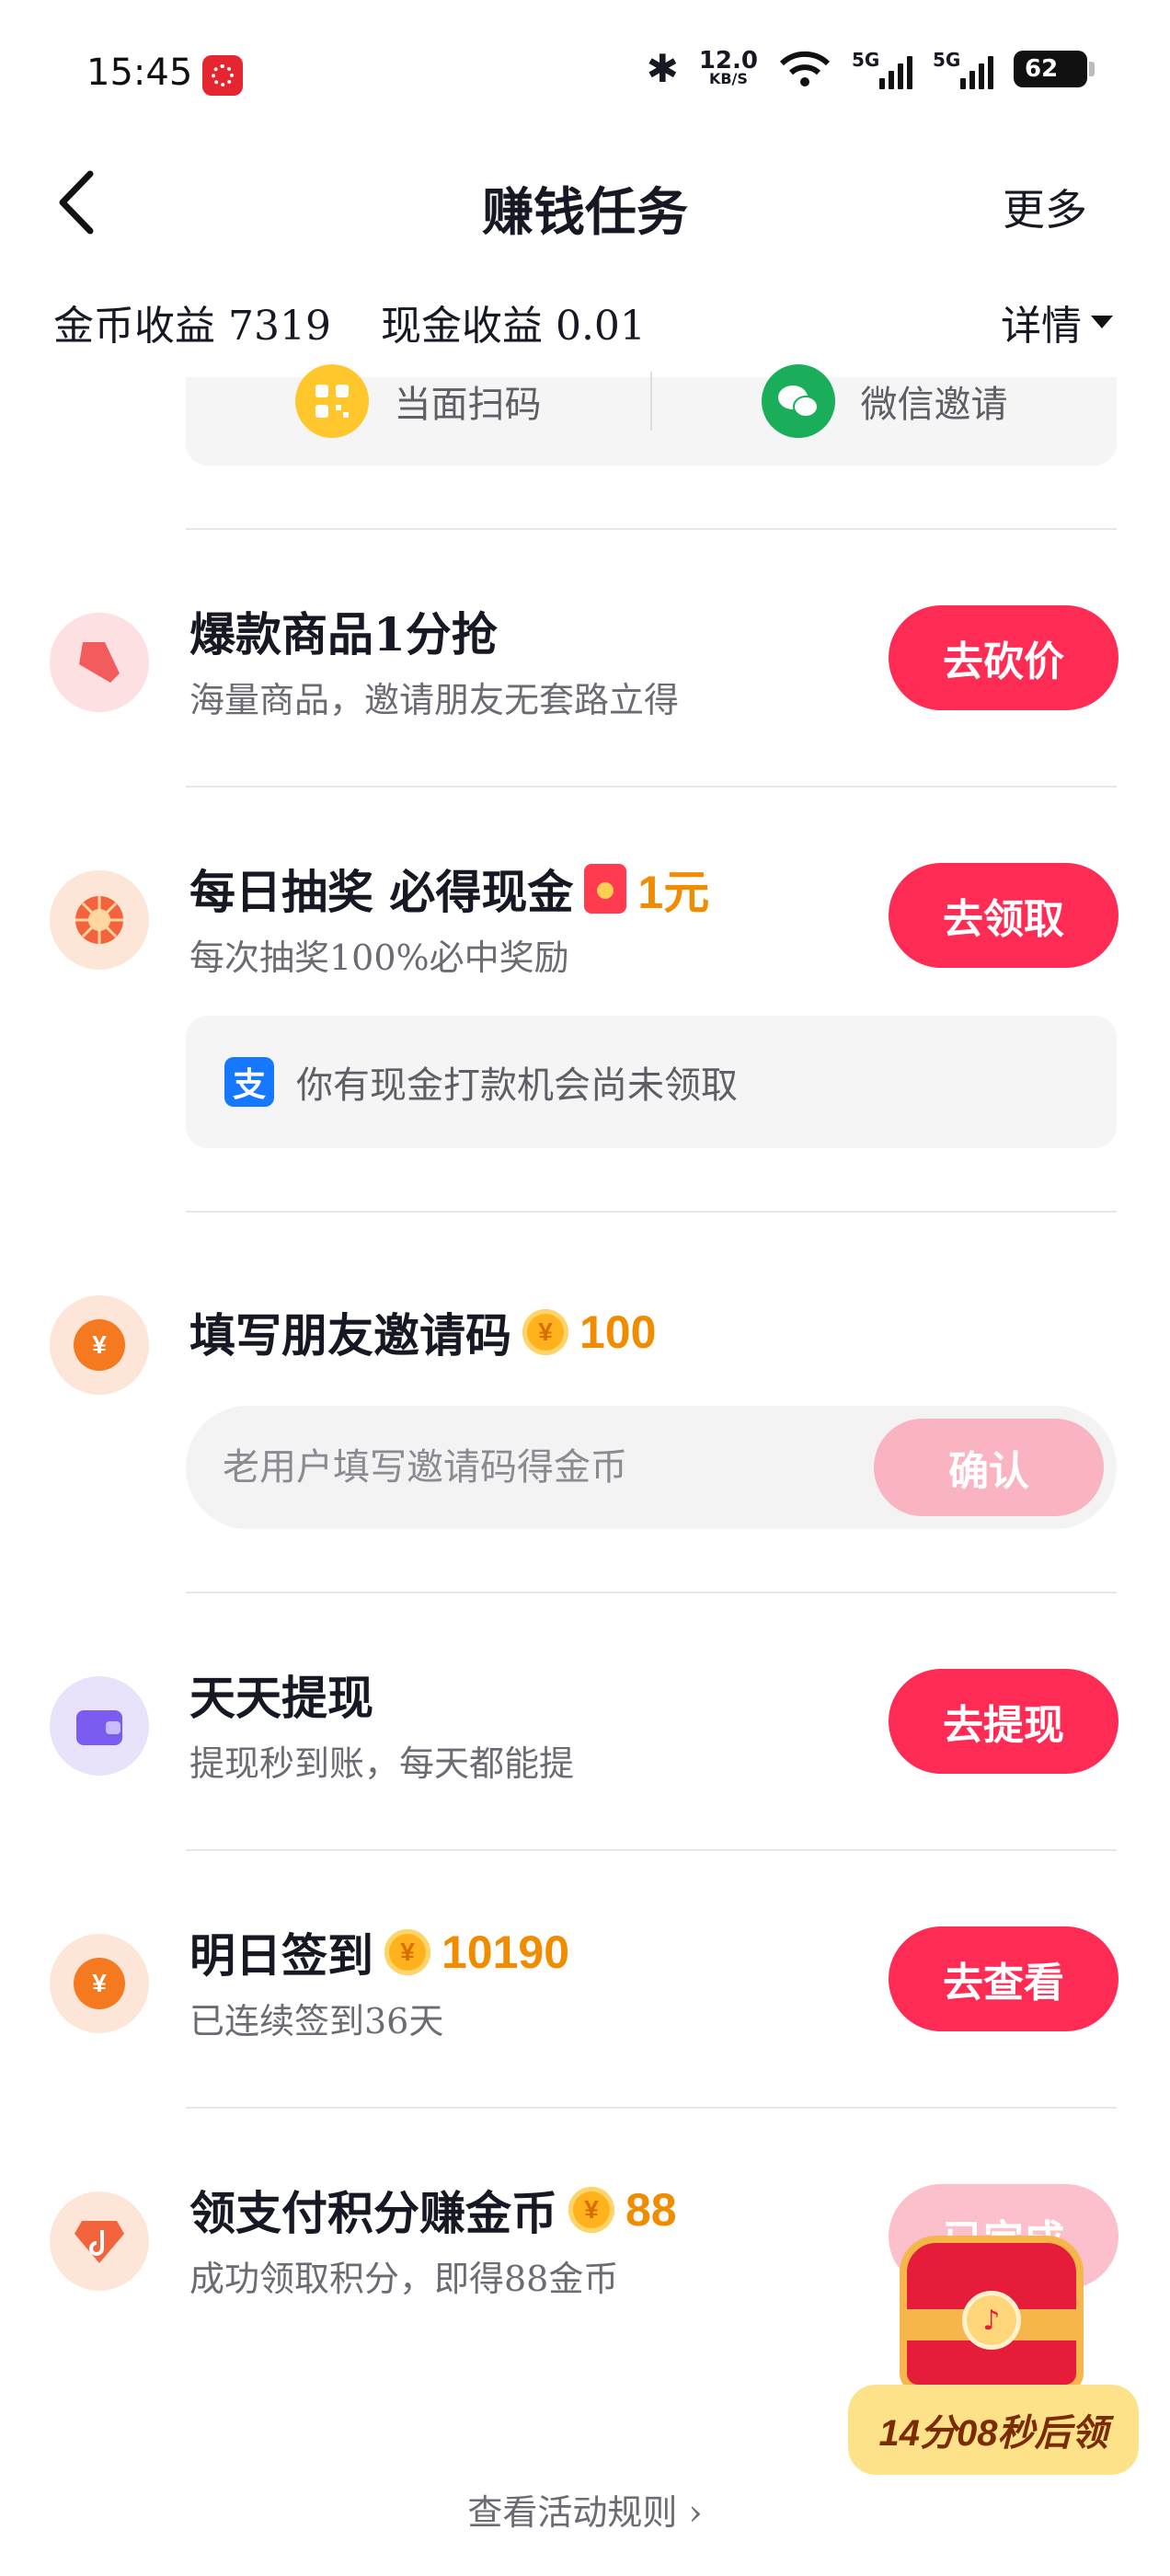 The height and width of the screenshot is (2576, 1170). What do you see at coordinates (1003, 915) in the screenshot?
I see `claim-button: 去领取` at bounding box center [1003, 915].